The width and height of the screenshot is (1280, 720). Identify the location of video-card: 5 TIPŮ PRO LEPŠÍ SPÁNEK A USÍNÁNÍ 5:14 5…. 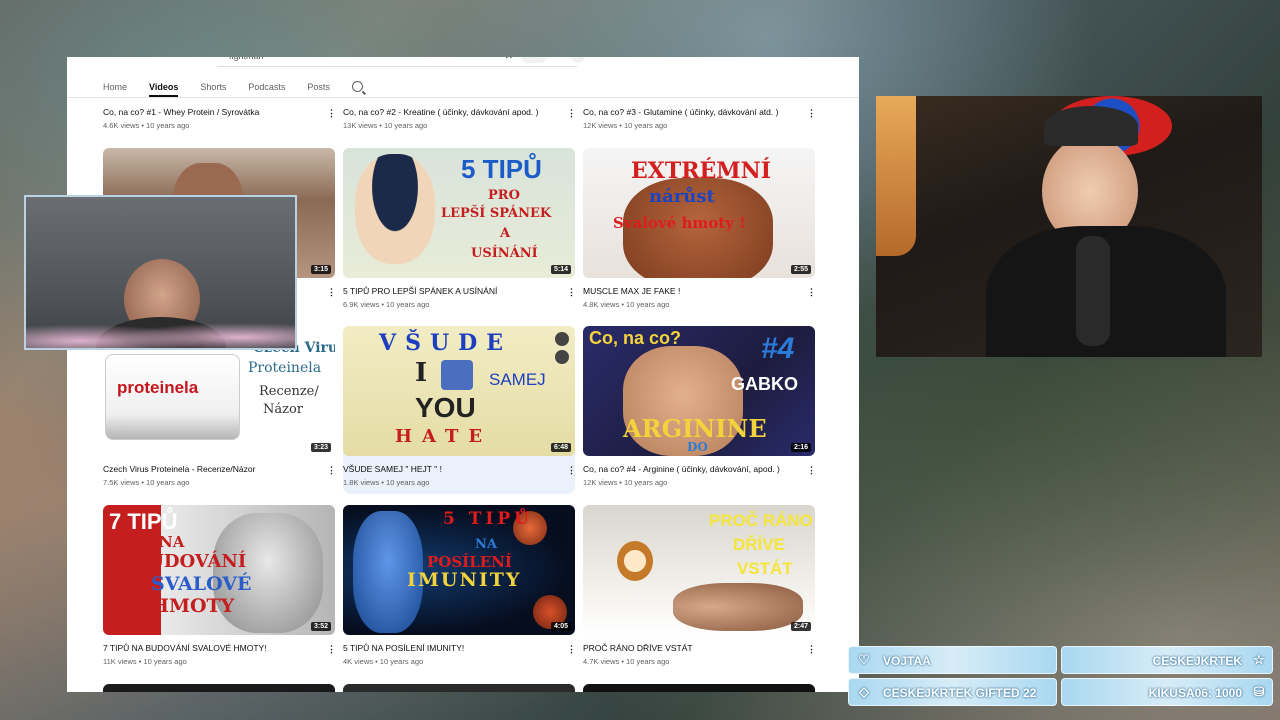
(459, 228).